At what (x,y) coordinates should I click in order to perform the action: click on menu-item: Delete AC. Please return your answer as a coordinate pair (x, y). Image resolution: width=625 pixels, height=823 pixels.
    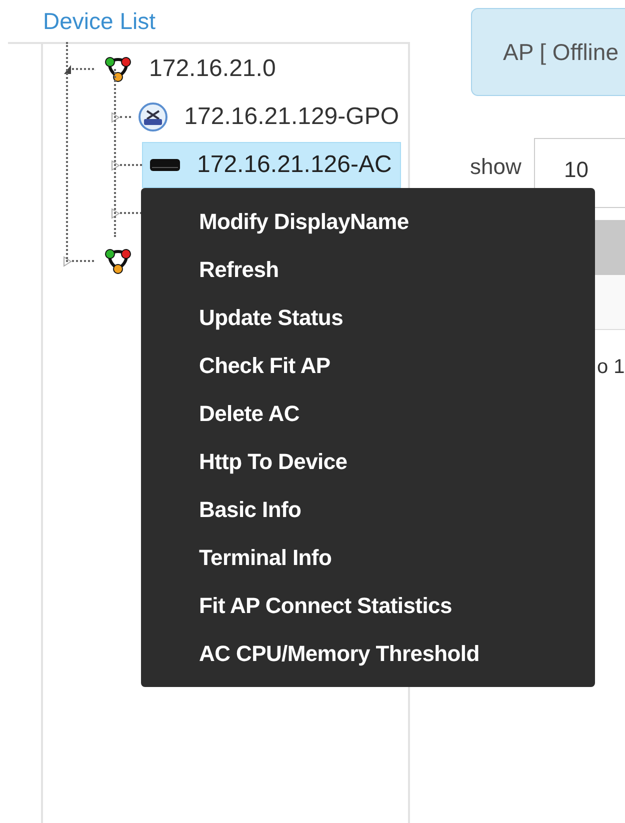
    Looking at the image, I should click on (368, 413).